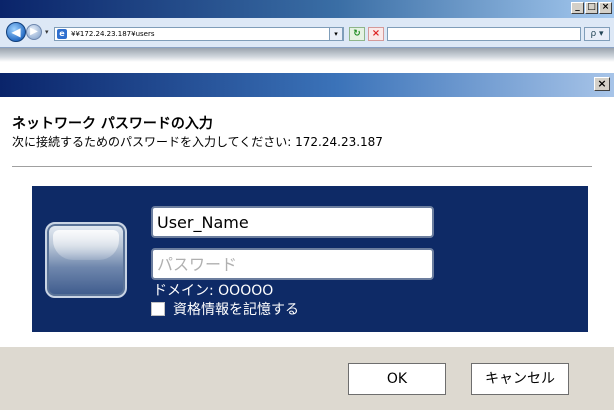 The height and width of the screenshot is (410, 614). I want to click on password-field, so click(292, 264).